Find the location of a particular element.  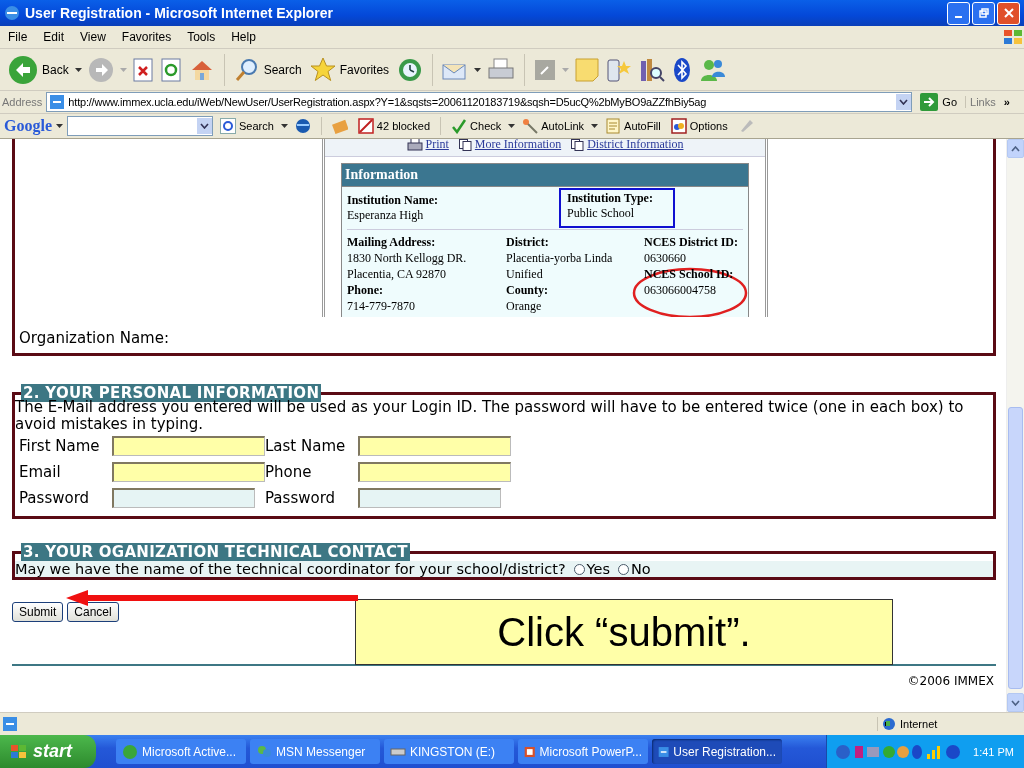

pencil-icon is located at coordinates (545, 69).